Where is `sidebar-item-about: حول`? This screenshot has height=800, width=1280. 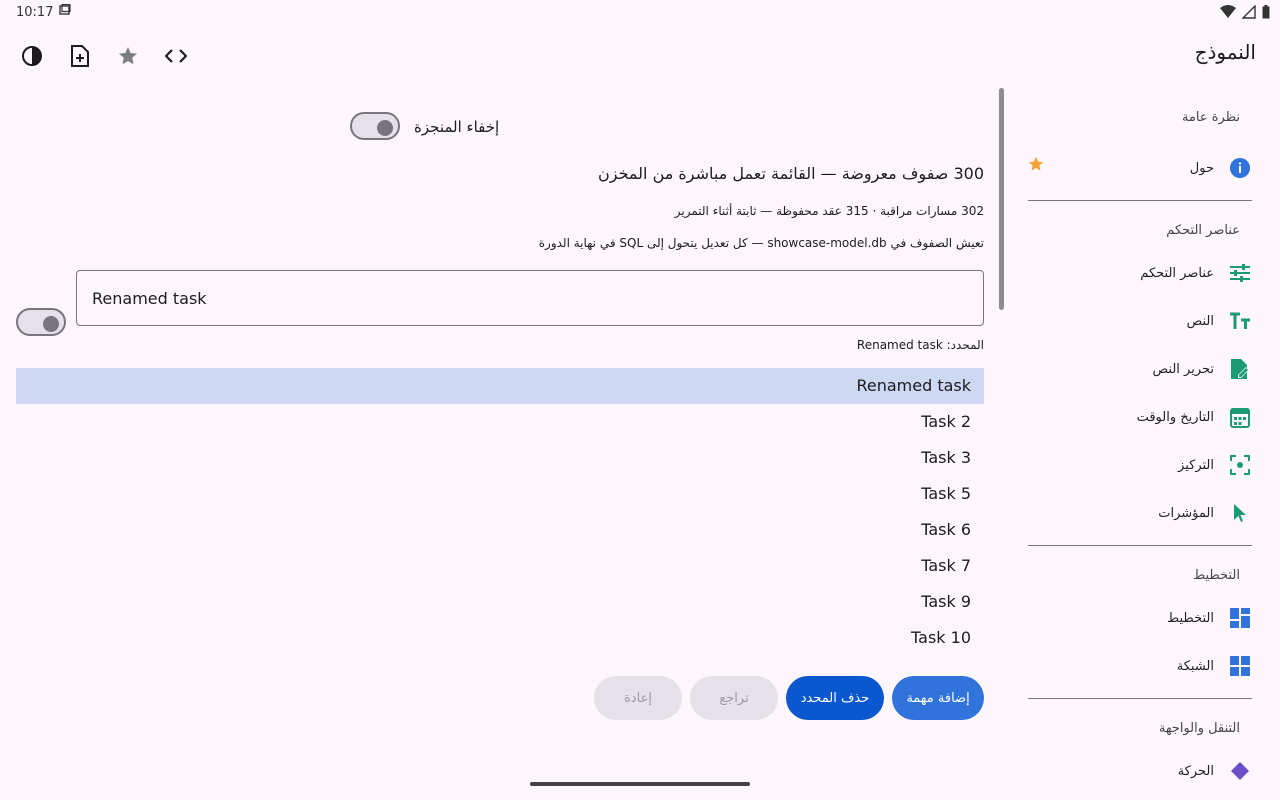 sidebar-item-about: حول is located at coordinates (1140, 168).